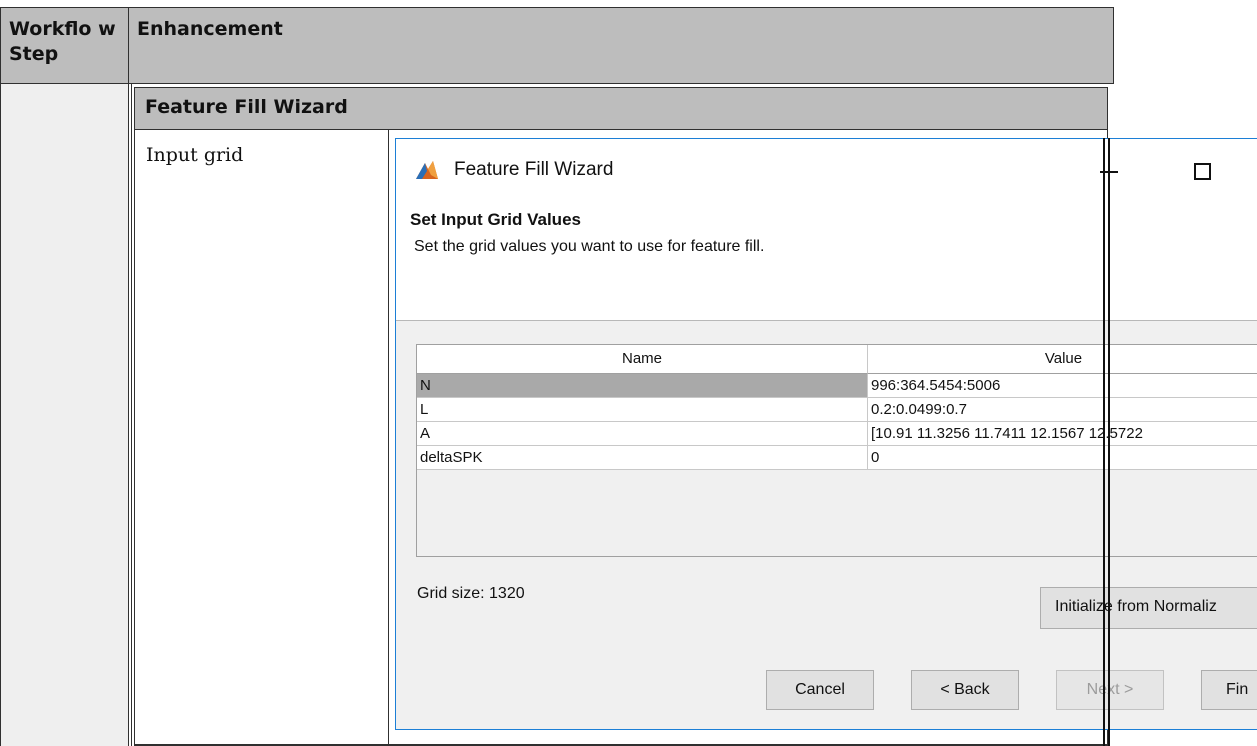  I want to click on header-cell-enhancement: Enhancement, so click(621, 45).